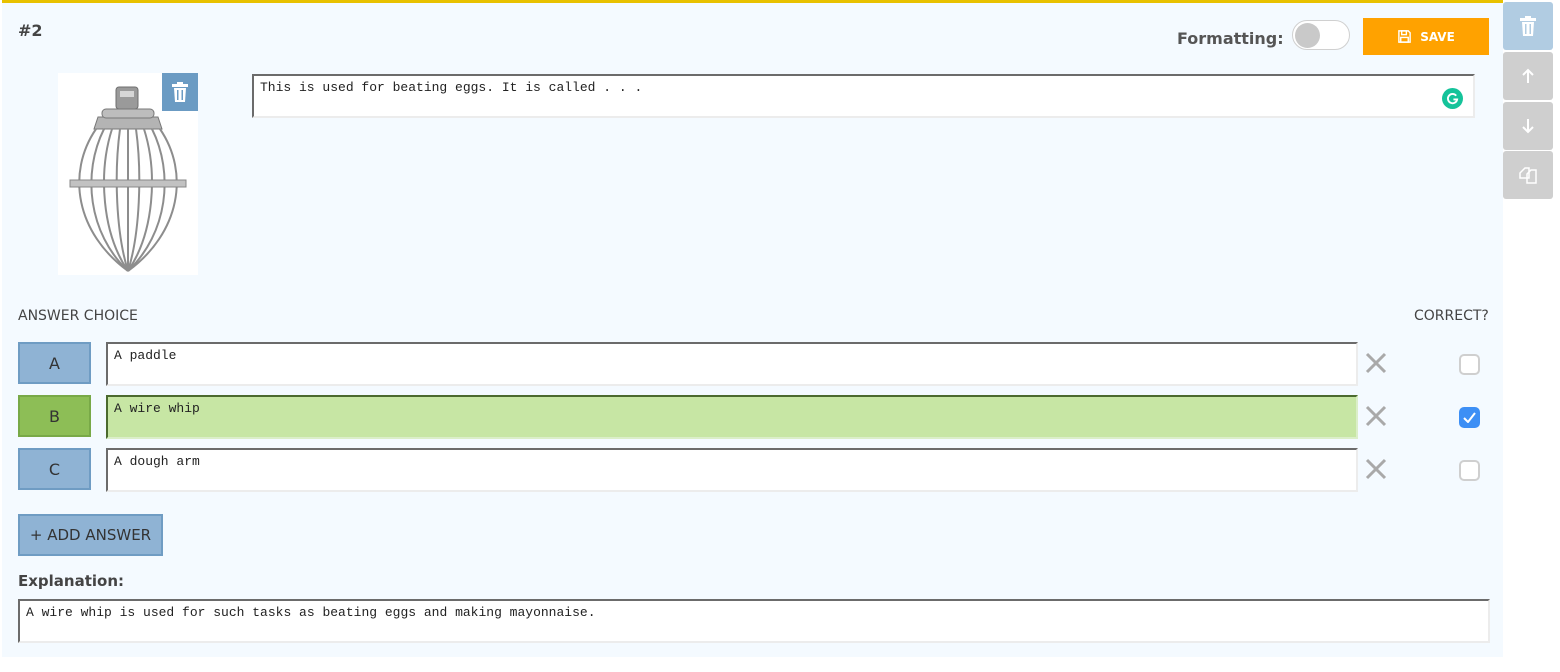  I want to click on answer-letter-c: C, so click(54, 469).